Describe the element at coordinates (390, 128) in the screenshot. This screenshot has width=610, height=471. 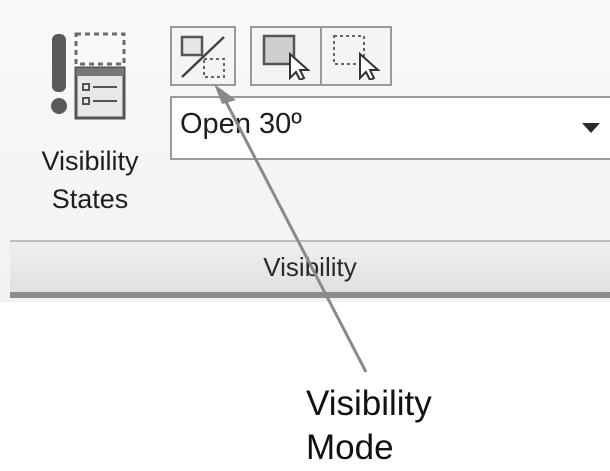
I see `visibility-state-dropdown: Open 30º` at that location.